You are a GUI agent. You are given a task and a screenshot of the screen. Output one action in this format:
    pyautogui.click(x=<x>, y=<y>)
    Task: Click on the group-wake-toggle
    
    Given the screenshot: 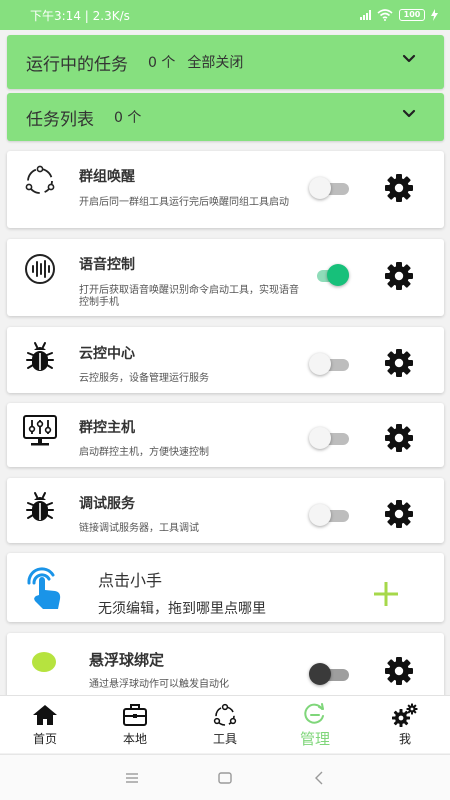 What is the action you would take?
    pyautogui.click(x=329, y=188)
    